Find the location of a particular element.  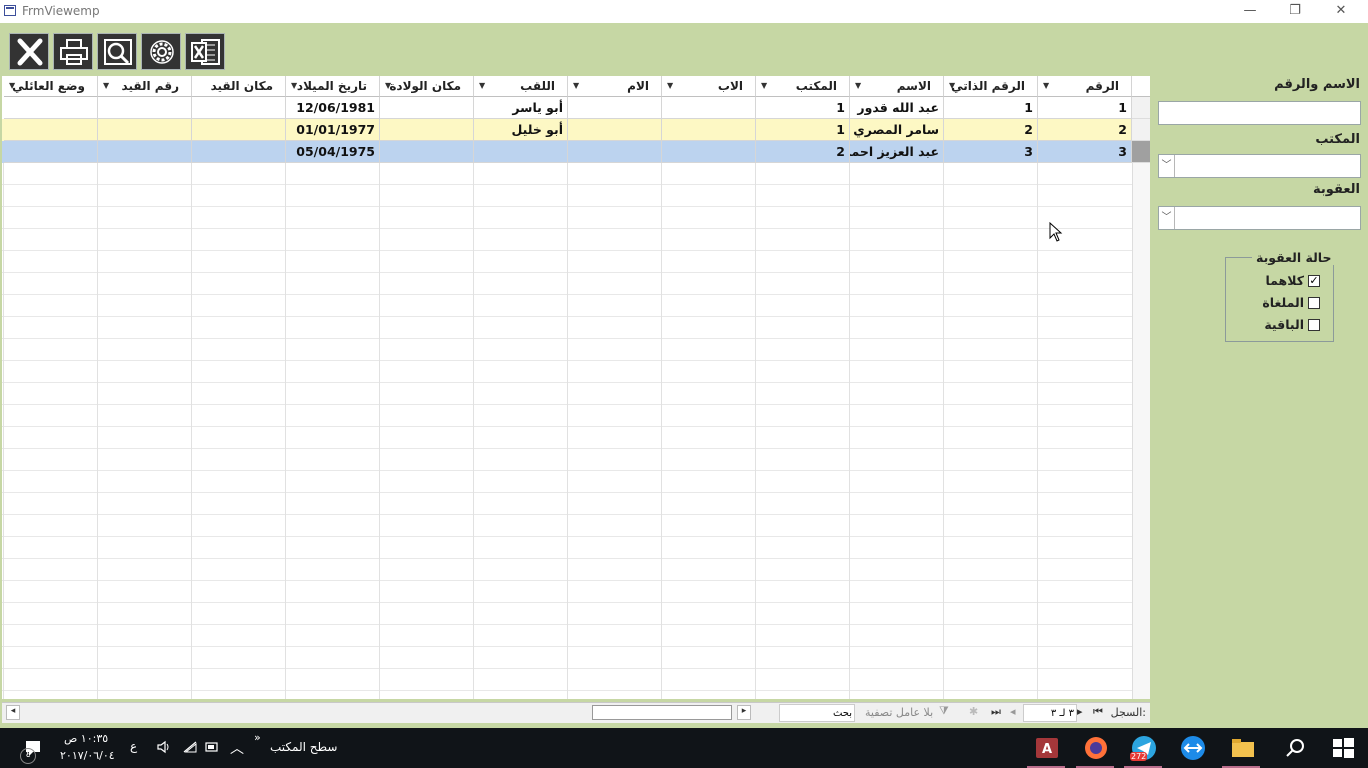

restore-button: ❐ is located at coordinates (1295, 11).